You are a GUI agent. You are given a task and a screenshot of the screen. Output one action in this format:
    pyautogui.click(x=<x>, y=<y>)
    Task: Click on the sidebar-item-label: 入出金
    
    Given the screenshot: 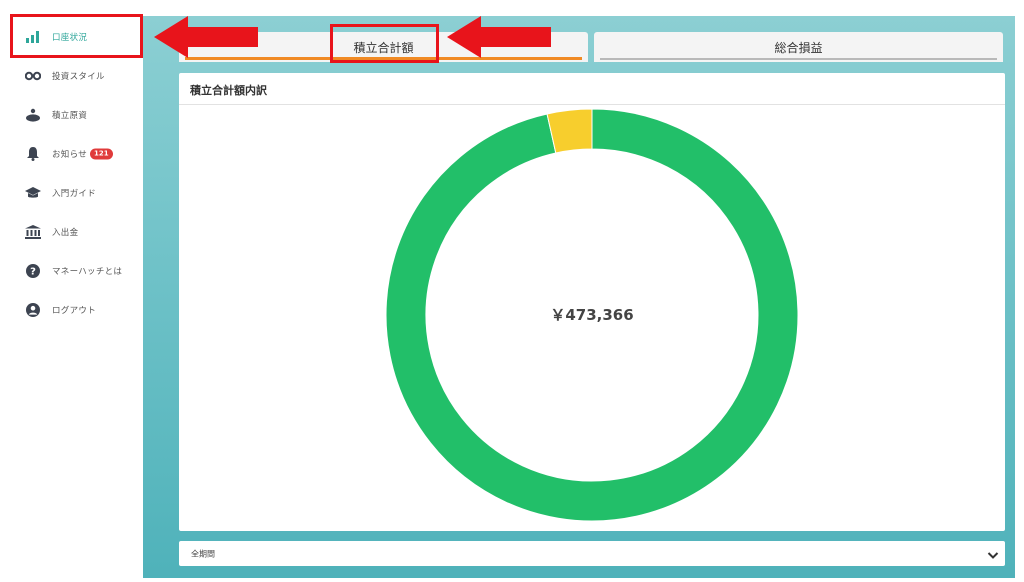 What is the action you would take?
    pyautogui.click(x=65, y=232)
    